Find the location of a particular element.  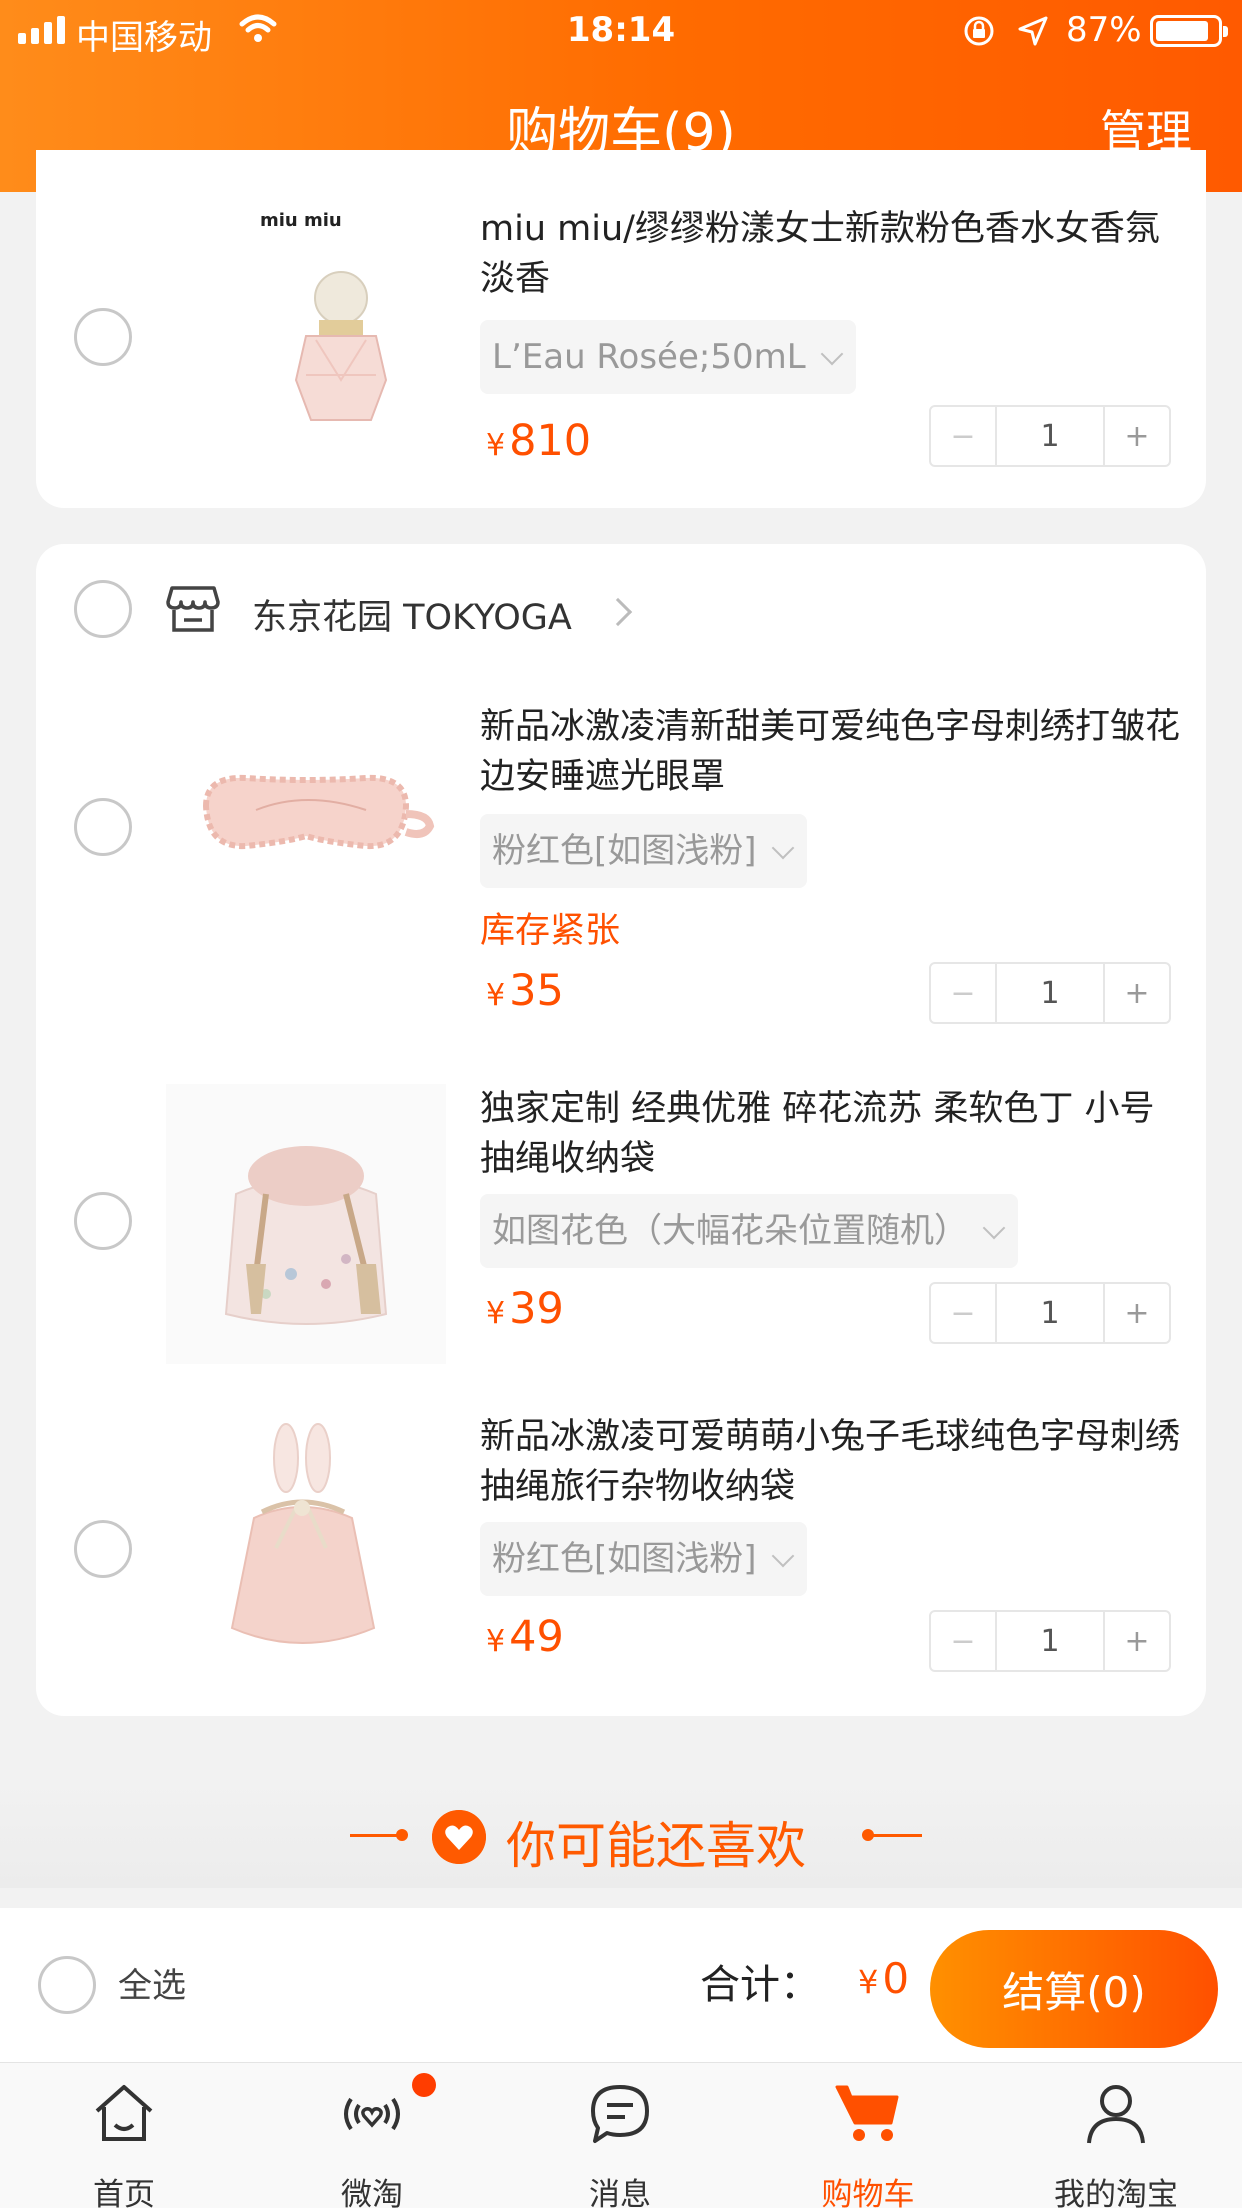

product-price: ¥810 is located at coordinates (538, 441).